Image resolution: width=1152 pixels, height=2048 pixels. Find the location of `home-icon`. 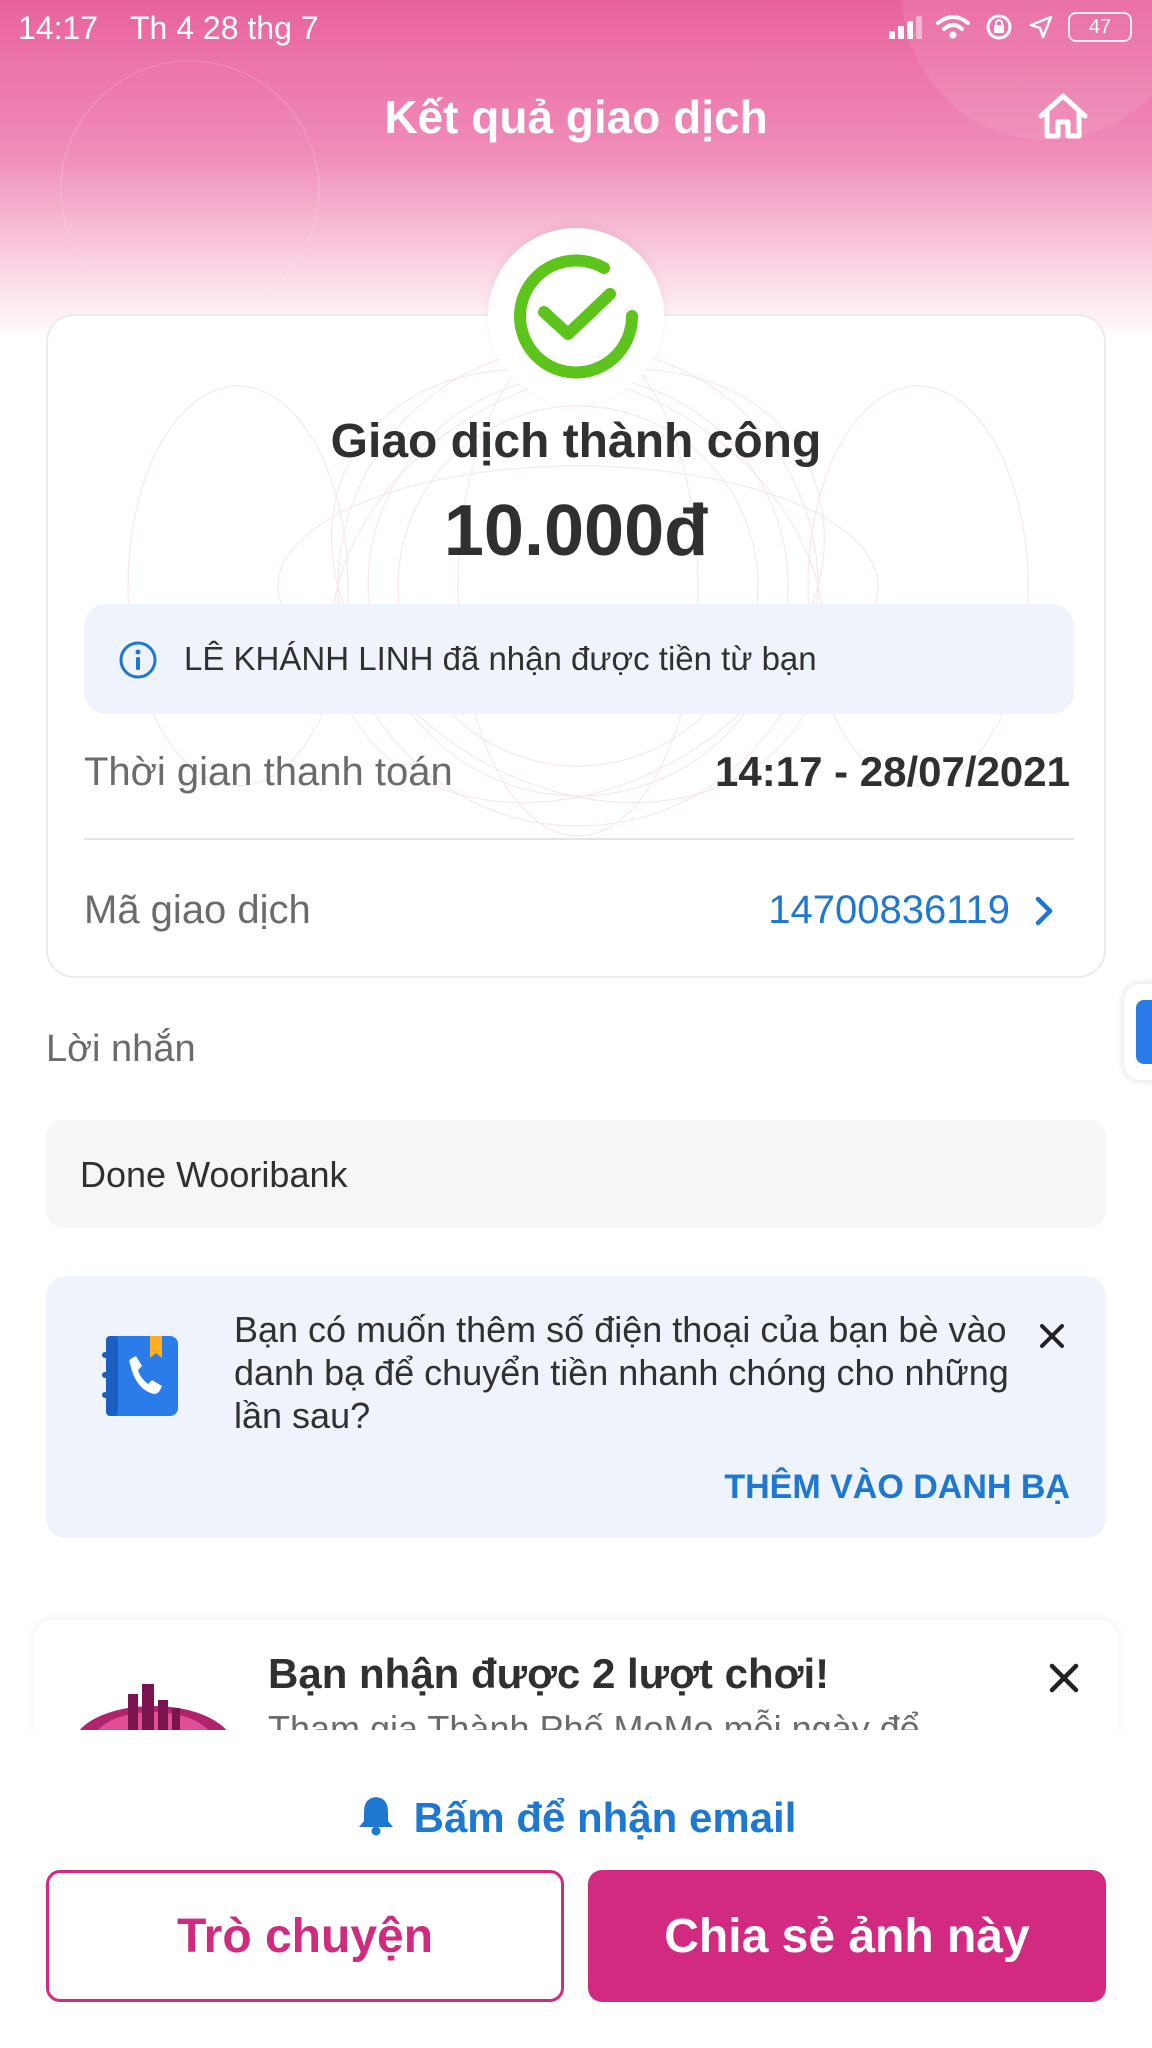

home-icon is located at coordinates (1063, 116).